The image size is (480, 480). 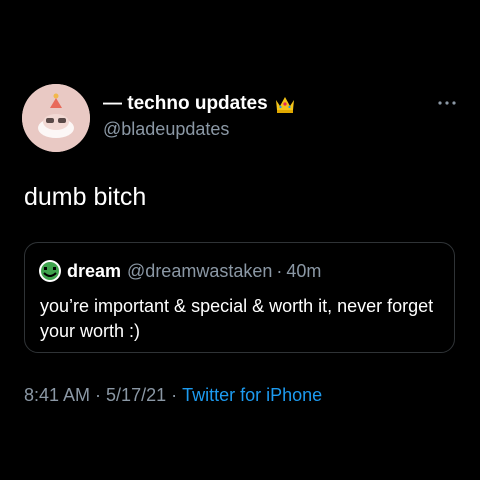 I want to click on more-options-icon, so click(x=447, y=103).